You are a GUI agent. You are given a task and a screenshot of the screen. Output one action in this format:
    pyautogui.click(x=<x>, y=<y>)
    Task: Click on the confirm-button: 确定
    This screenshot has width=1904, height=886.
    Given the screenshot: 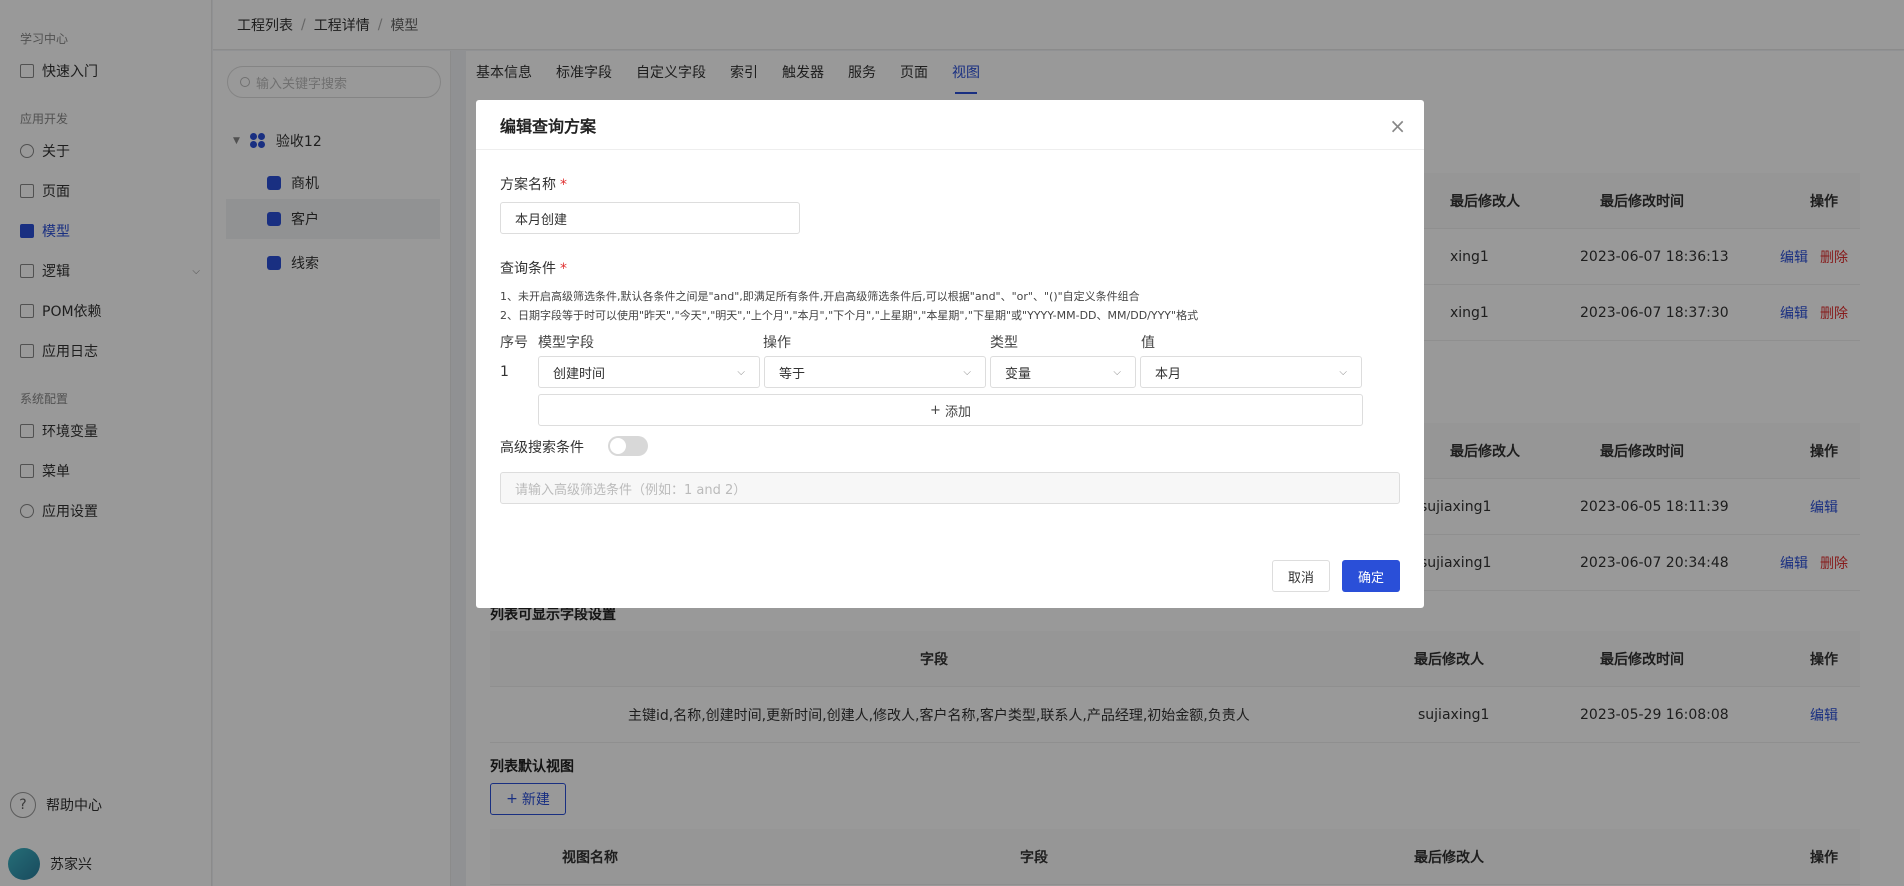 What is the action you would take?
    pyautogui.click(x=1371, y=576)
    